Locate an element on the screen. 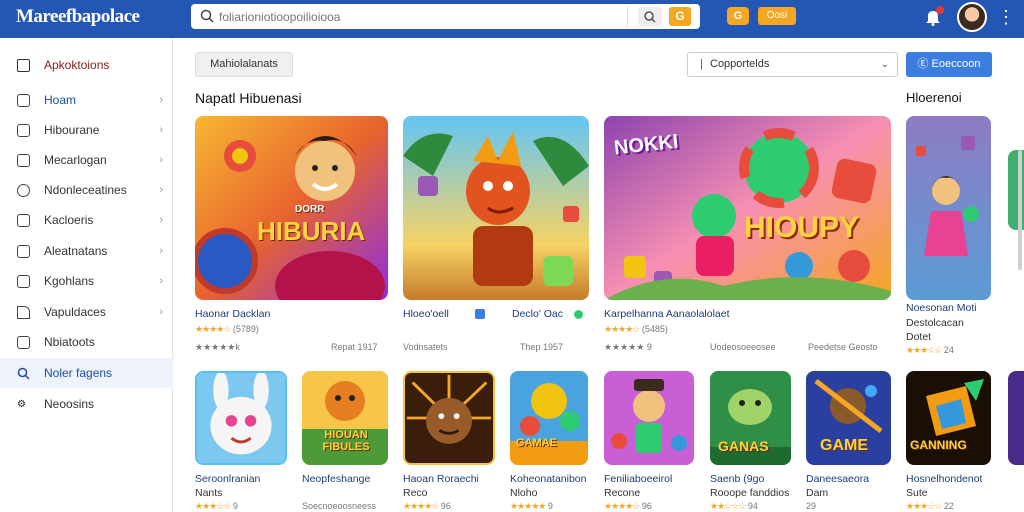 The width and height of the screenshot is (1024, 512). scrollbar is located at coordinates (1020, 210).